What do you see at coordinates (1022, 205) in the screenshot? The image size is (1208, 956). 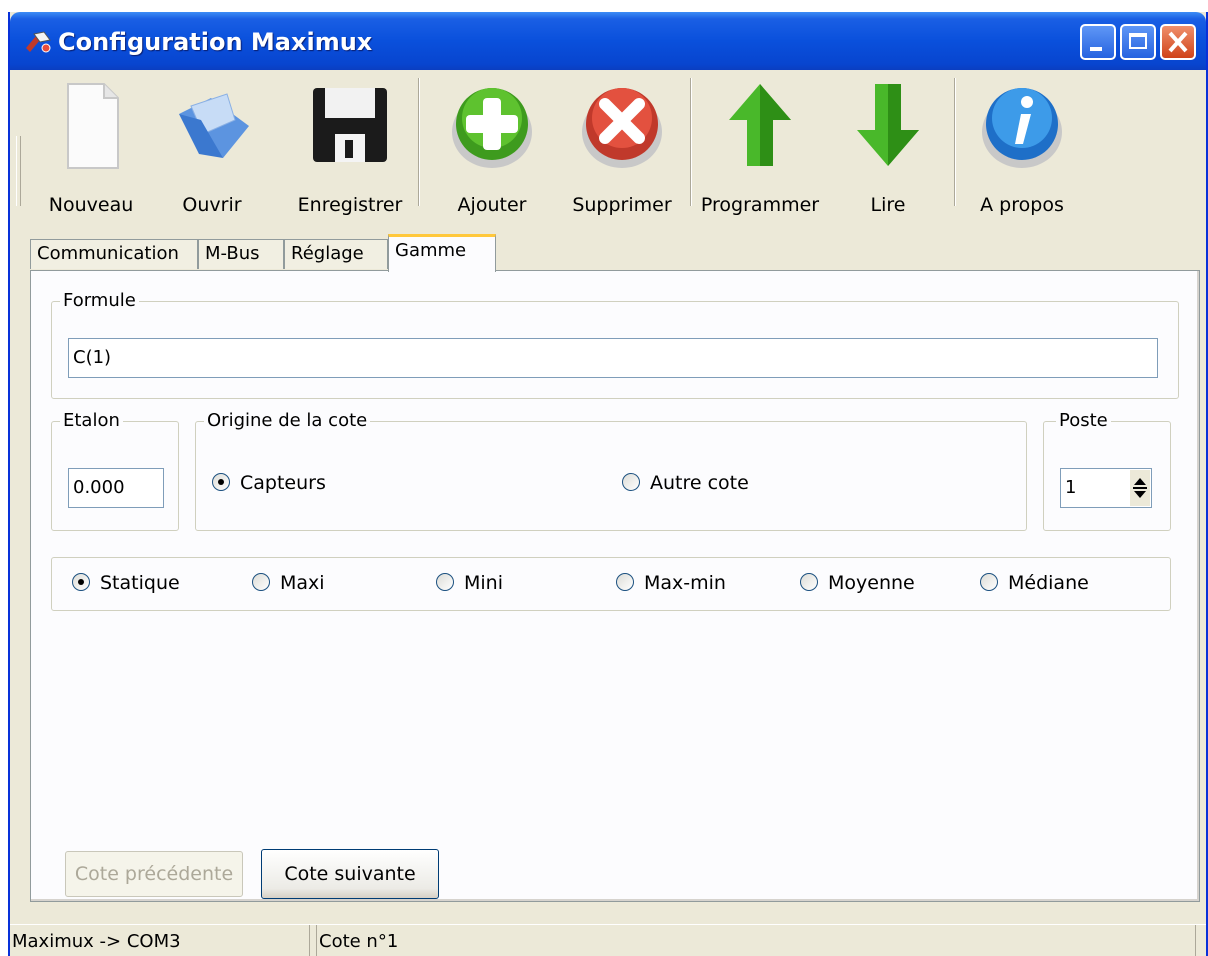 I see `about-label: A propos` at bounding box center [1022, 205].